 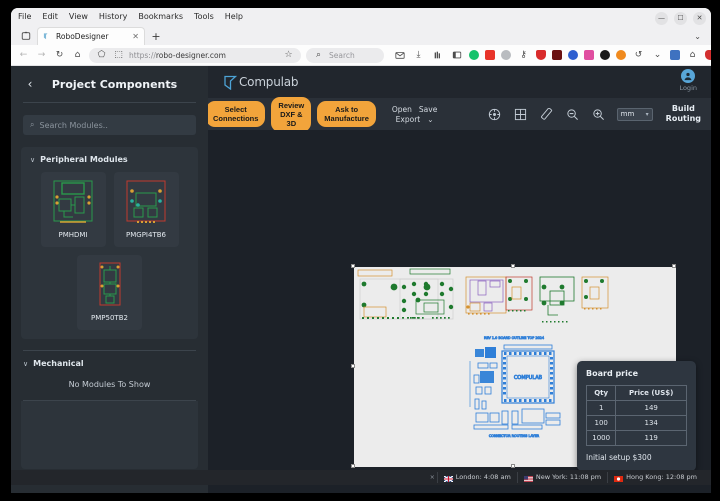 I want to click on black-extension-icon, so click(x=605, y=55).